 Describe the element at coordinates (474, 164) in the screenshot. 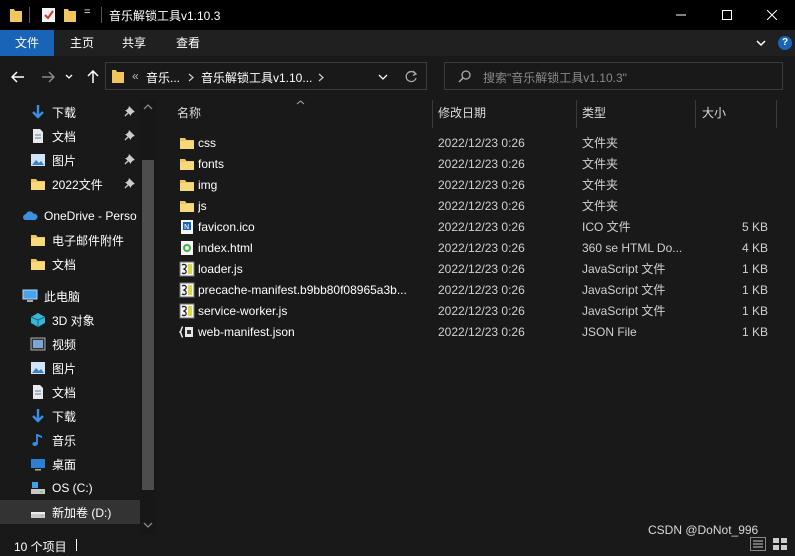

I see `file-row: fonts 2022/12/23 0:26 文件夹` at that location.